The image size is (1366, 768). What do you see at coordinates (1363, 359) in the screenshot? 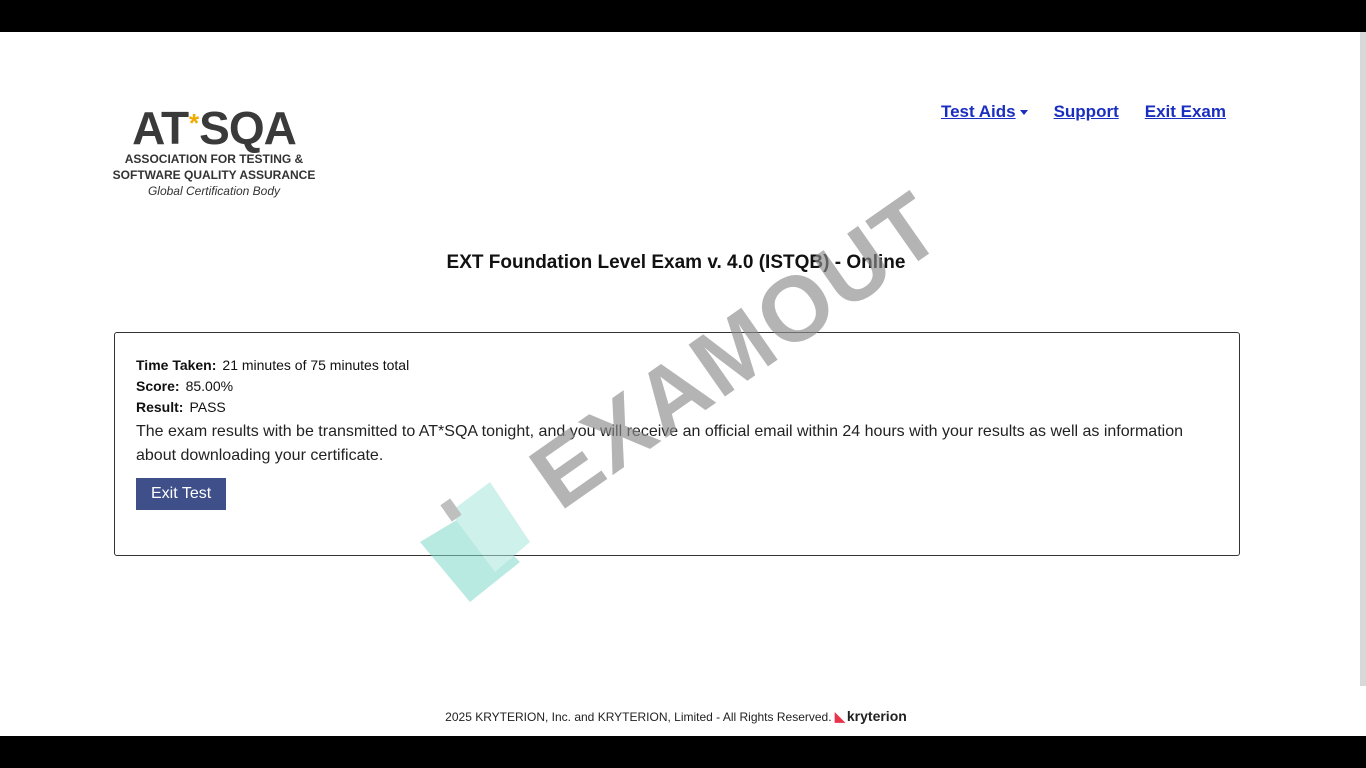
I see `scrollbar` at bounding box center [1363, 359].